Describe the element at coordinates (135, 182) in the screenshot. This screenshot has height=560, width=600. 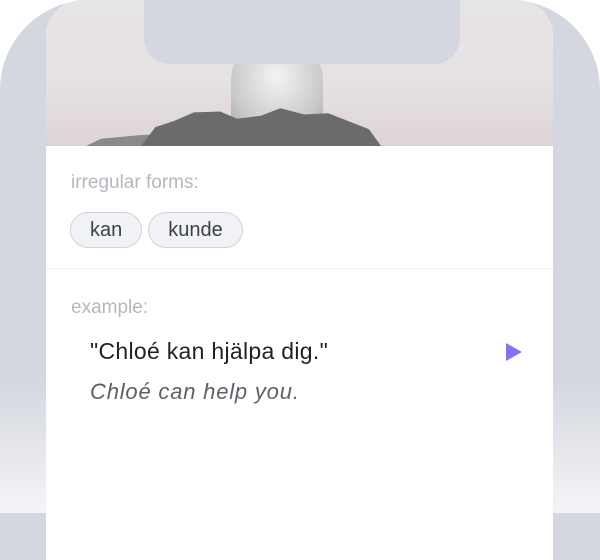
I see `irregular-forms-label: irregular forms:` at that location.